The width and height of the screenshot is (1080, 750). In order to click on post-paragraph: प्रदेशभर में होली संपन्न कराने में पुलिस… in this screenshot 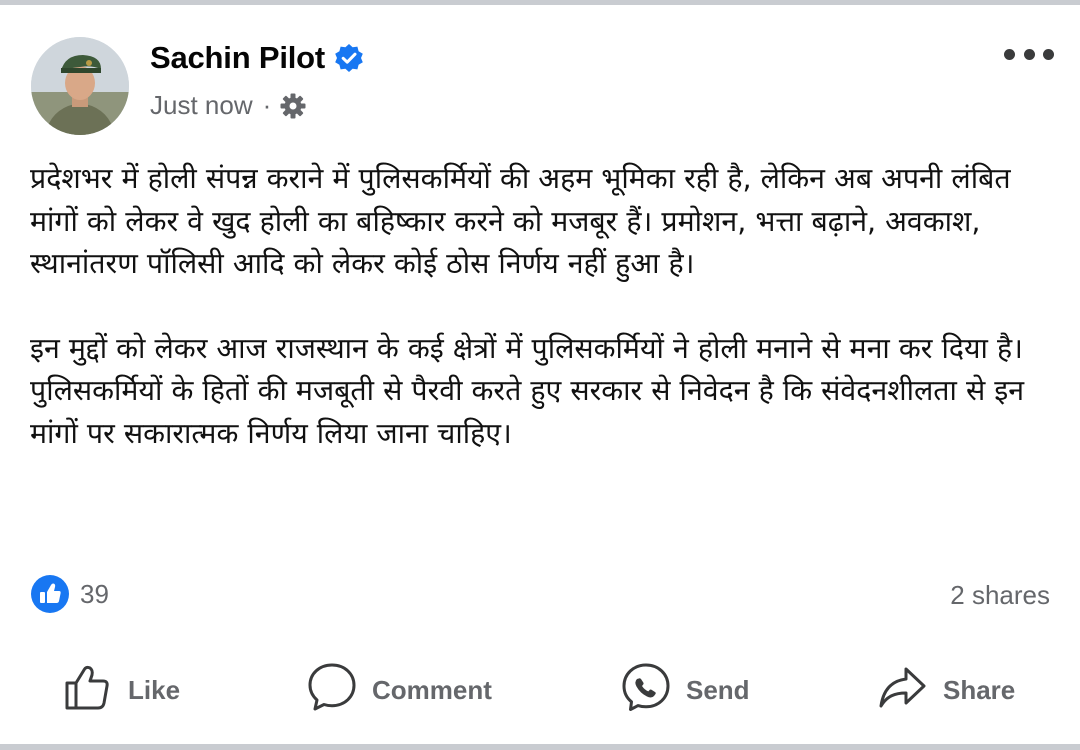, I will do `click(520, 221)`.